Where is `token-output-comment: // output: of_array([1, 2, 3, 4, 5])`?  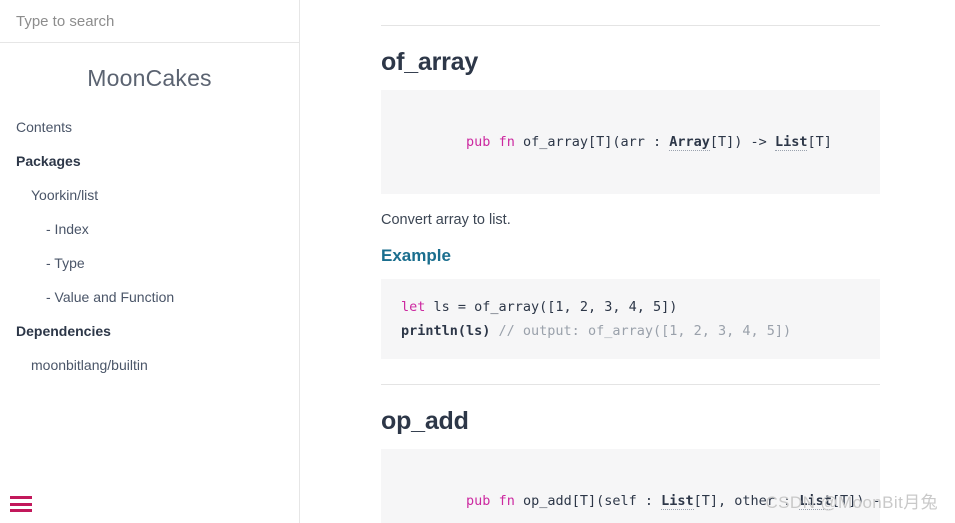 token-output-comment: // output: of_array([1, 2, 3, 4, 5]) is located at coordinates (641, 330).